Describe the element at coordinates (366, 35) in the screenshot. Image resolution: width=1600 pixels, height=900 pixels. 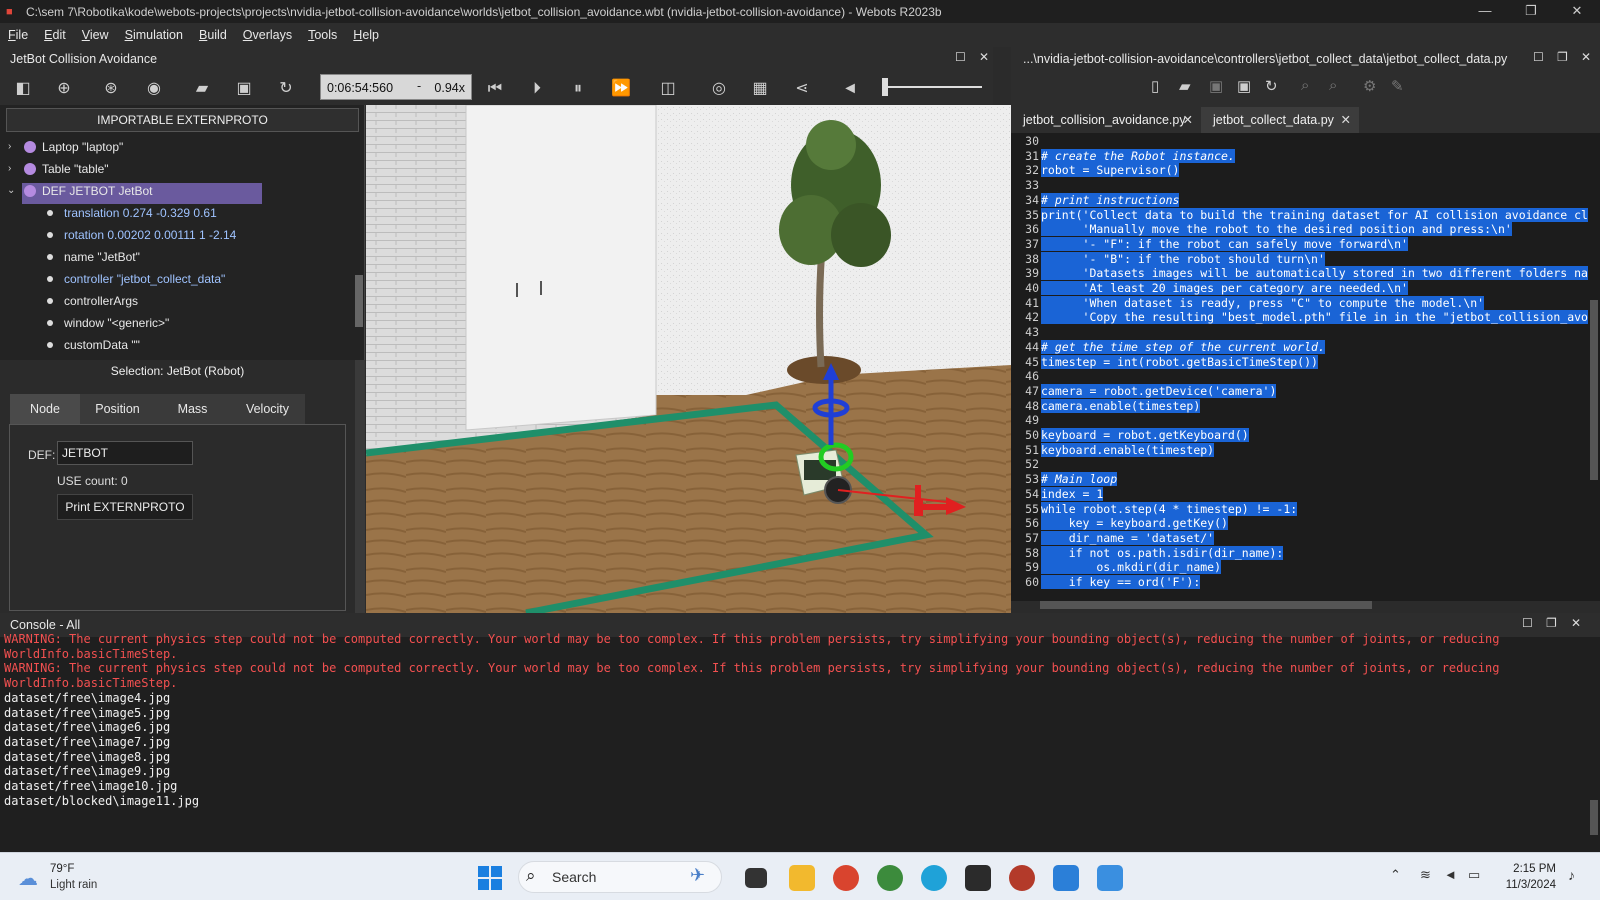
I see `menu-help: Help` at that location.